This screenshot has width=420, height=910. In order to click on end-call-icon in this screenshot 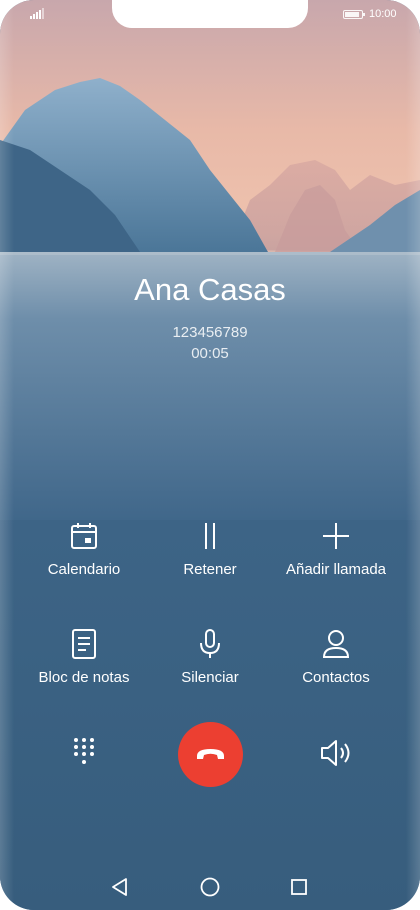, I will do `click(210, 754)`.